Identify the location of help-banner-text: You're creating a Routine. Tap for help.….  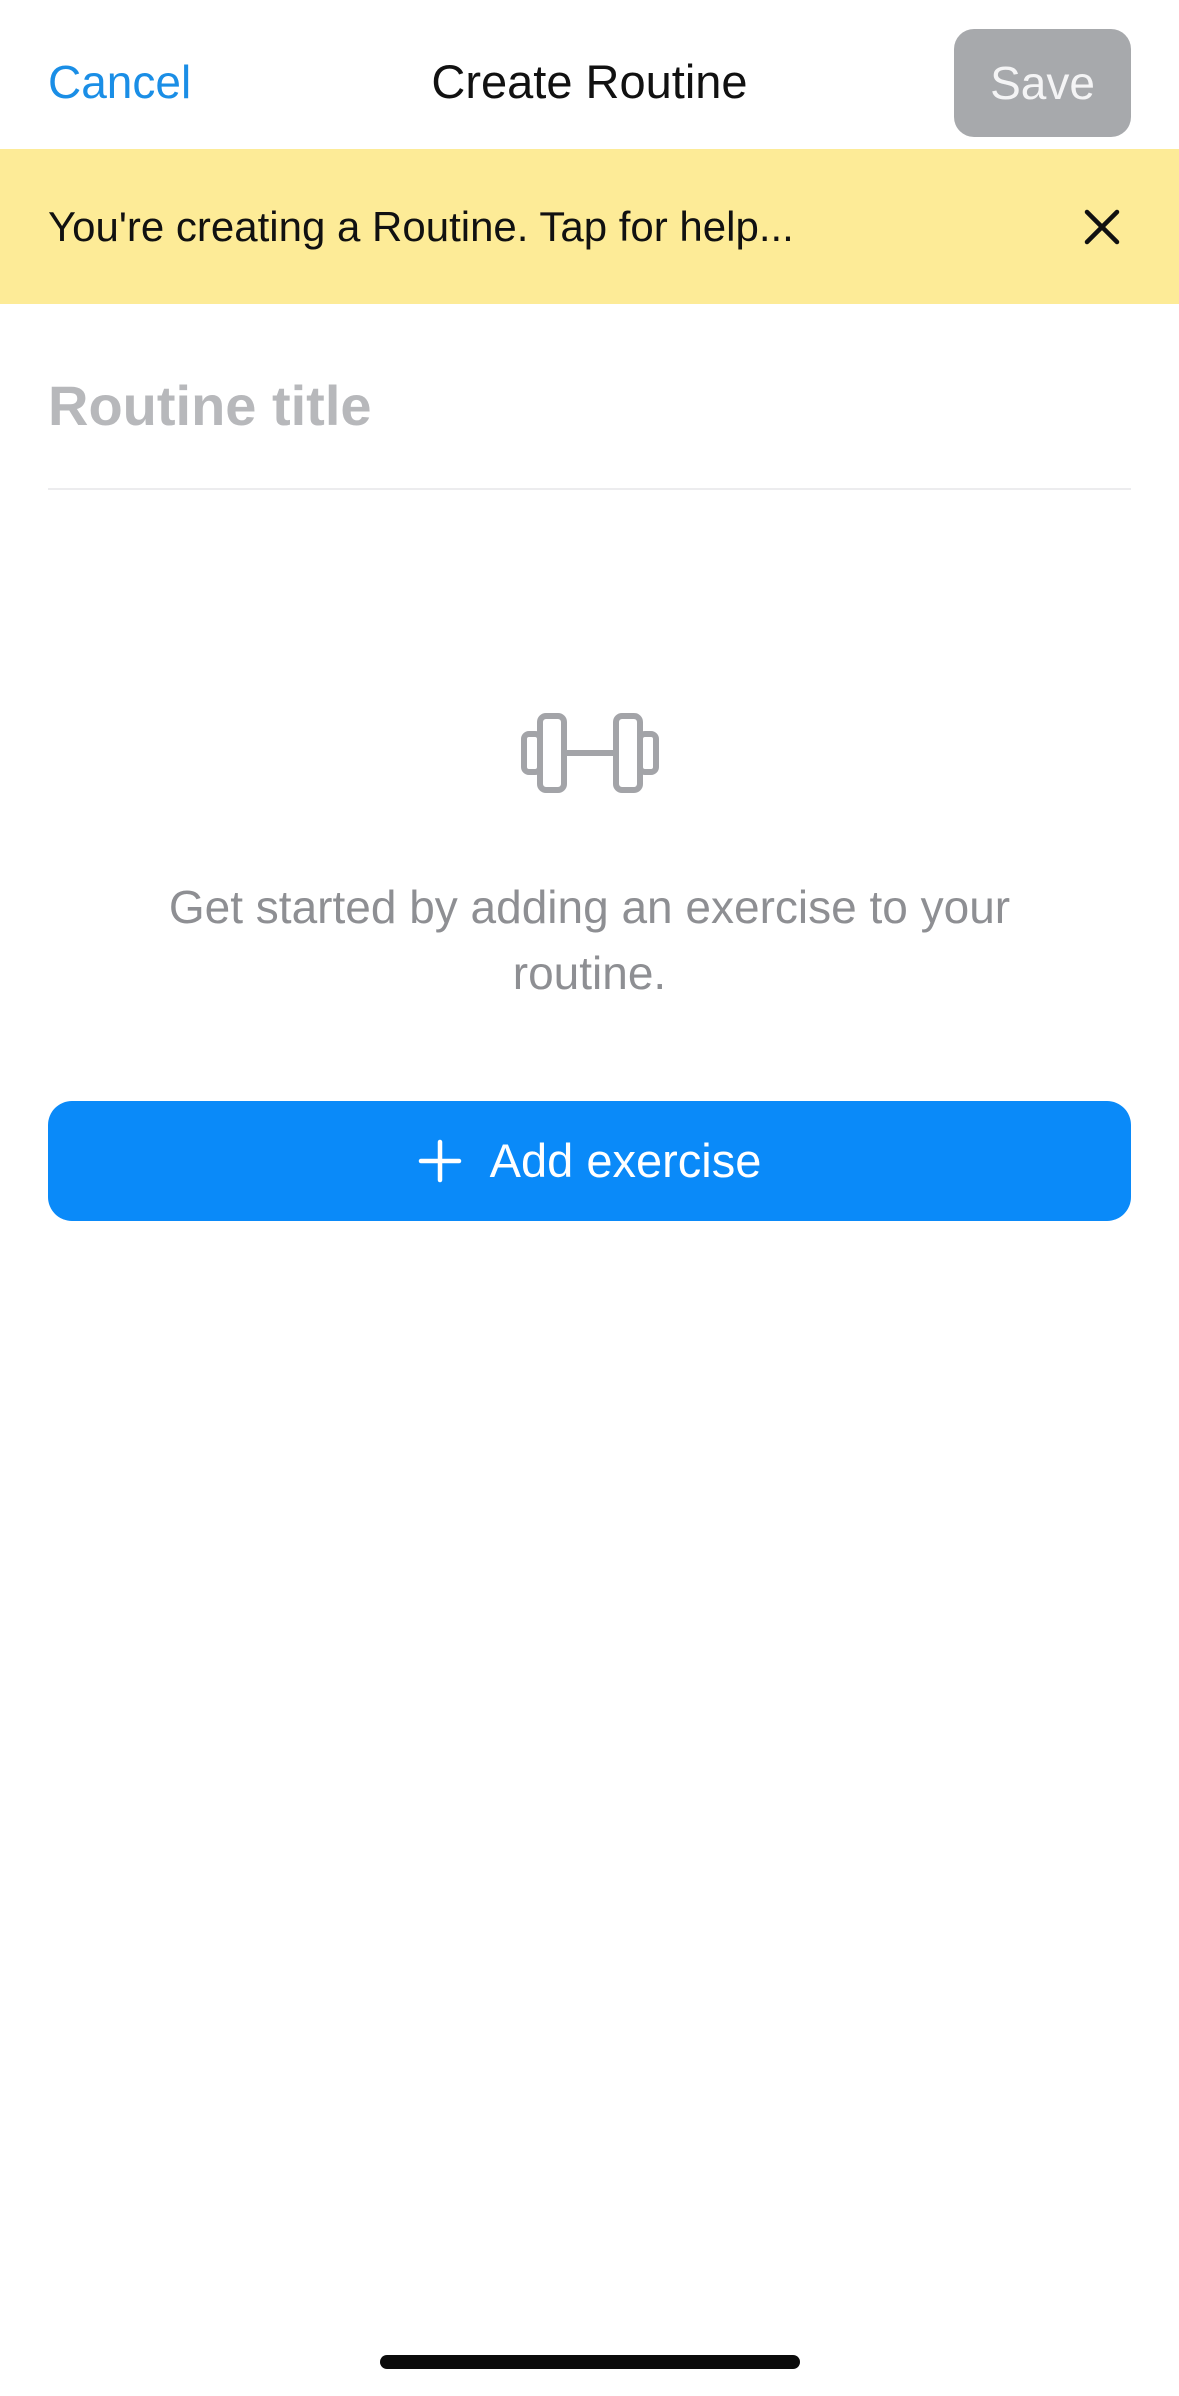
(421, 227).